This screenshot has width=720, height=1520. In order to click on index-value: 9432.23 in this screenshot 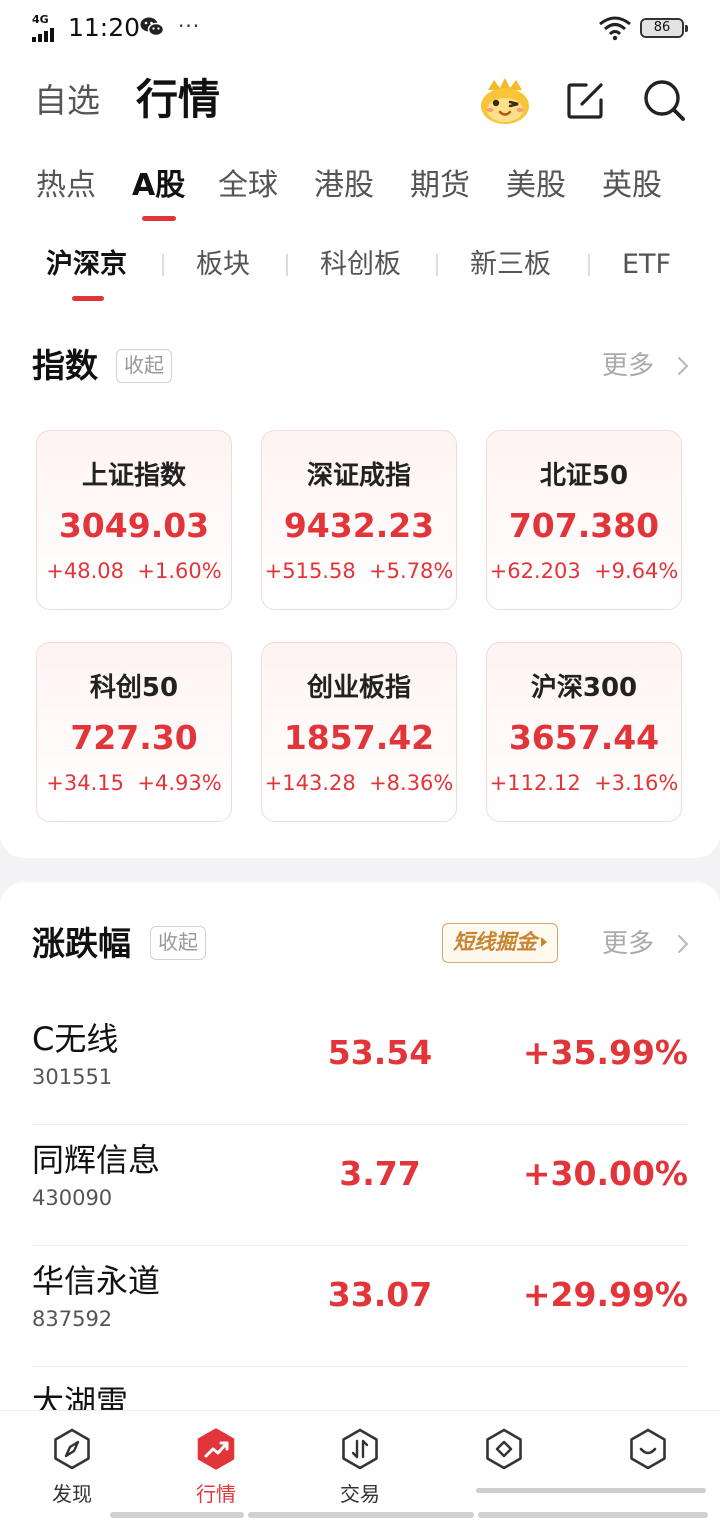, I will do `click(359, 525)`.